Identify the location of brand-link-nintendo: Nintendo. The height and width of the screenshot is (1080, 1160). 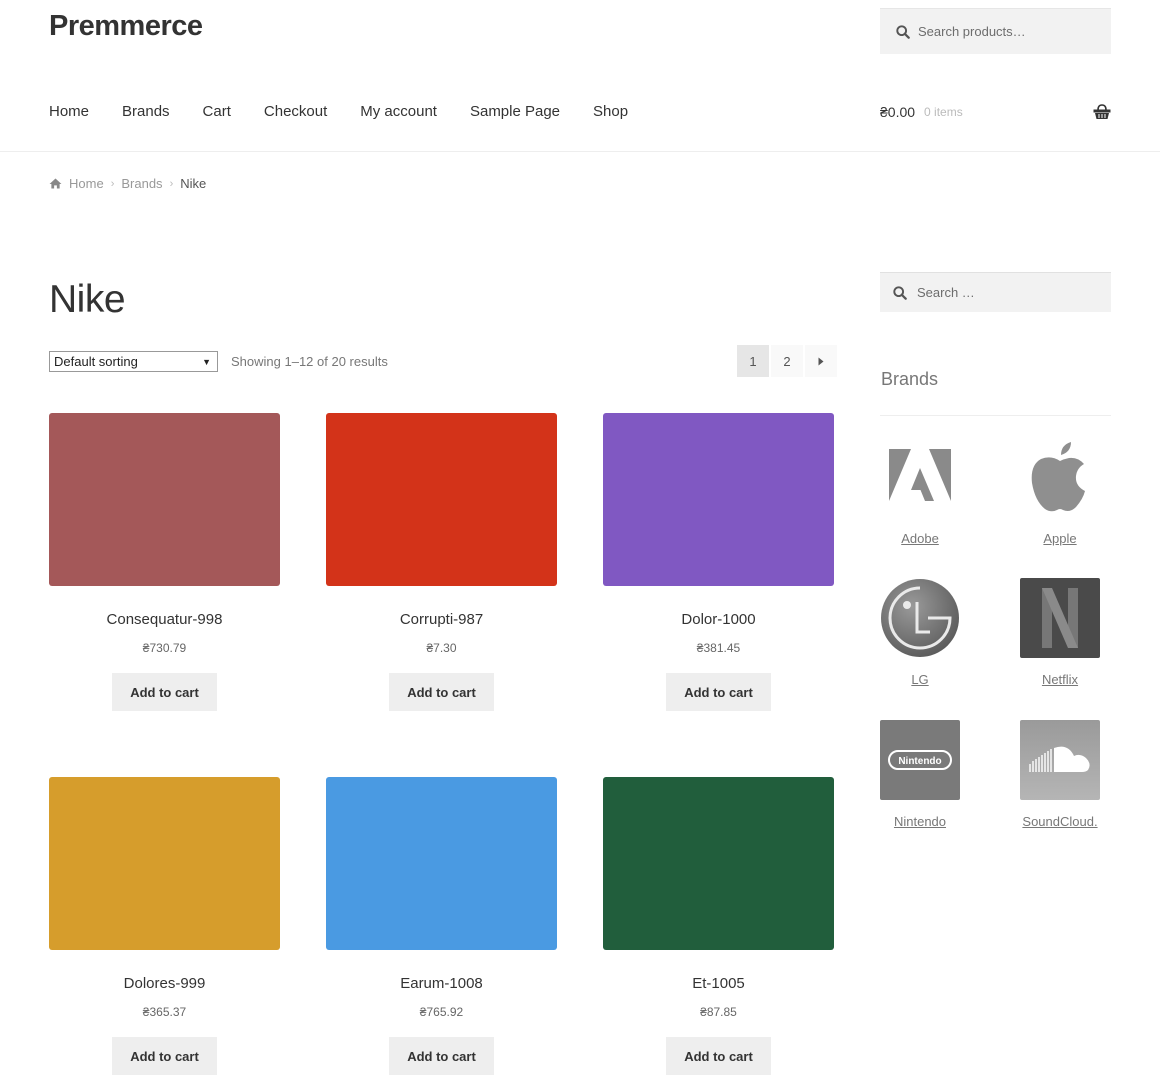
(920, 821).